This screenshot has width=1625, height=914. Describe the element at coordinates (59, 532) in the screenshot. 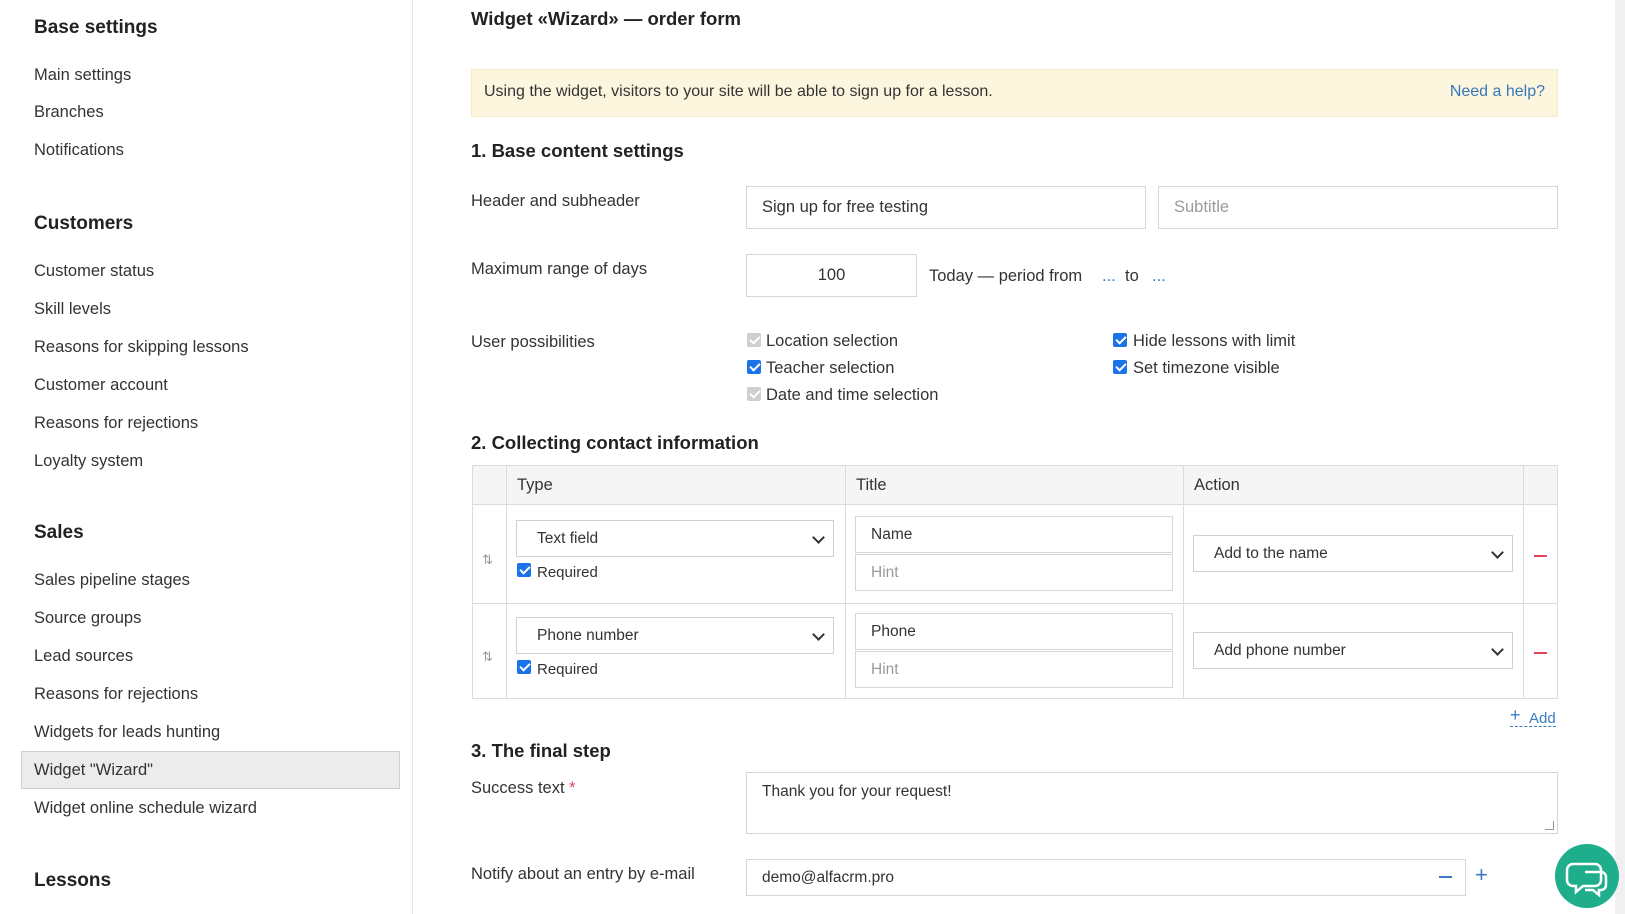

I see `sidebar-heading-sales: Sales` at that location.